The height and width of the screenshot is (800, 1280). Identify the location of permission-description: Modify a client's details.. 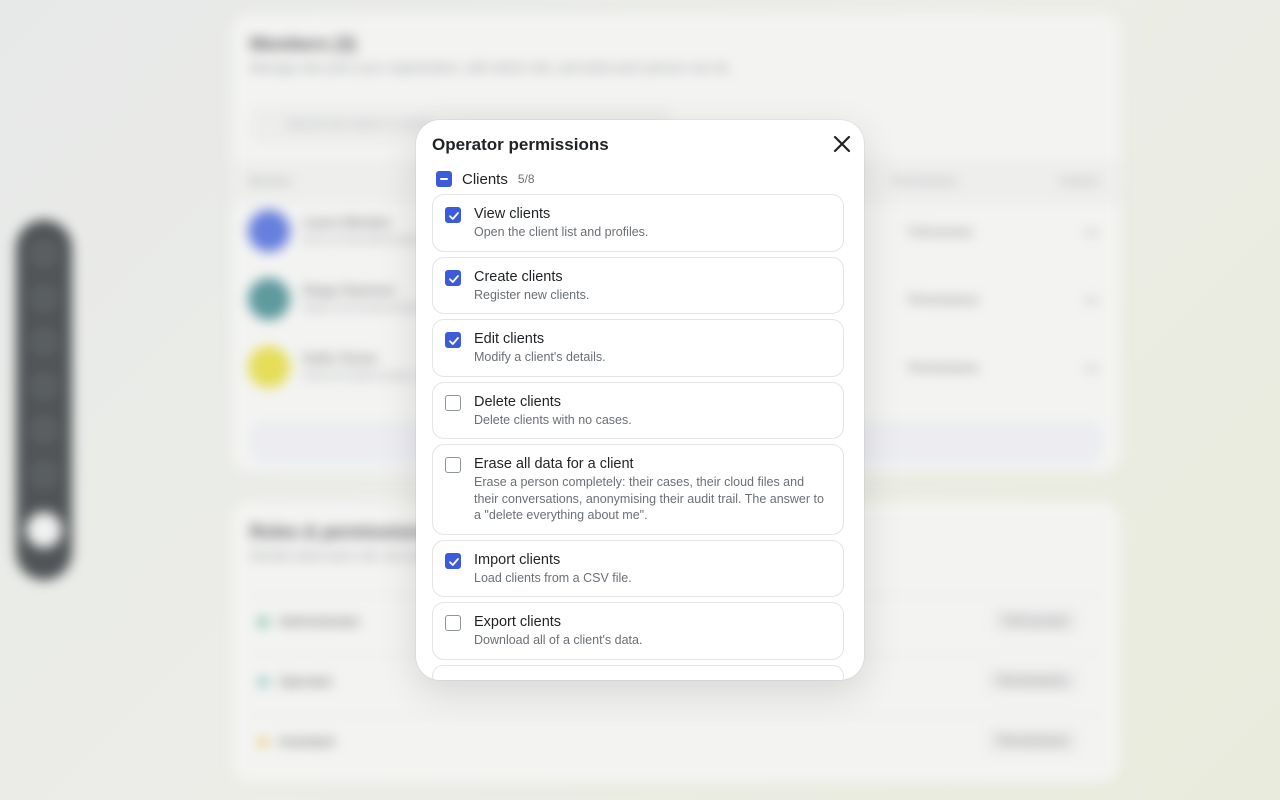
(540, 357).